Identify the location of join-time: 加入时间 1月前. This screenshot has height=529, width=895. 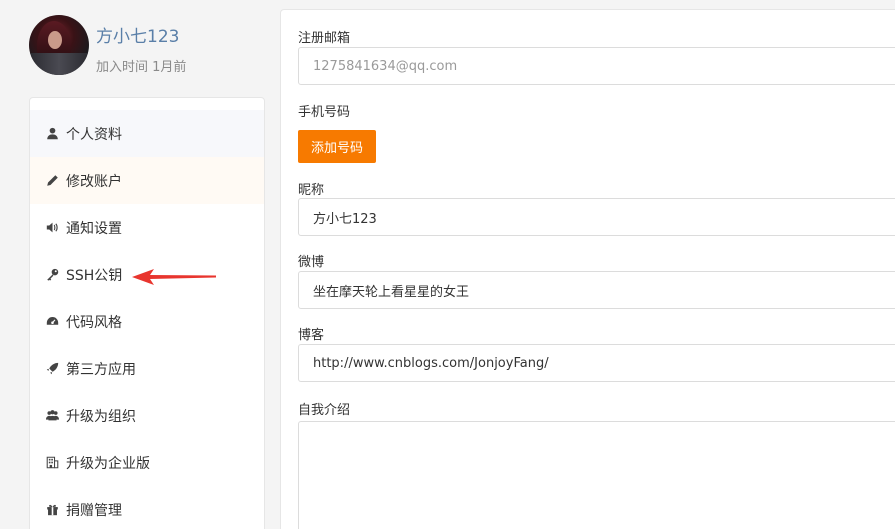
(141, 67).